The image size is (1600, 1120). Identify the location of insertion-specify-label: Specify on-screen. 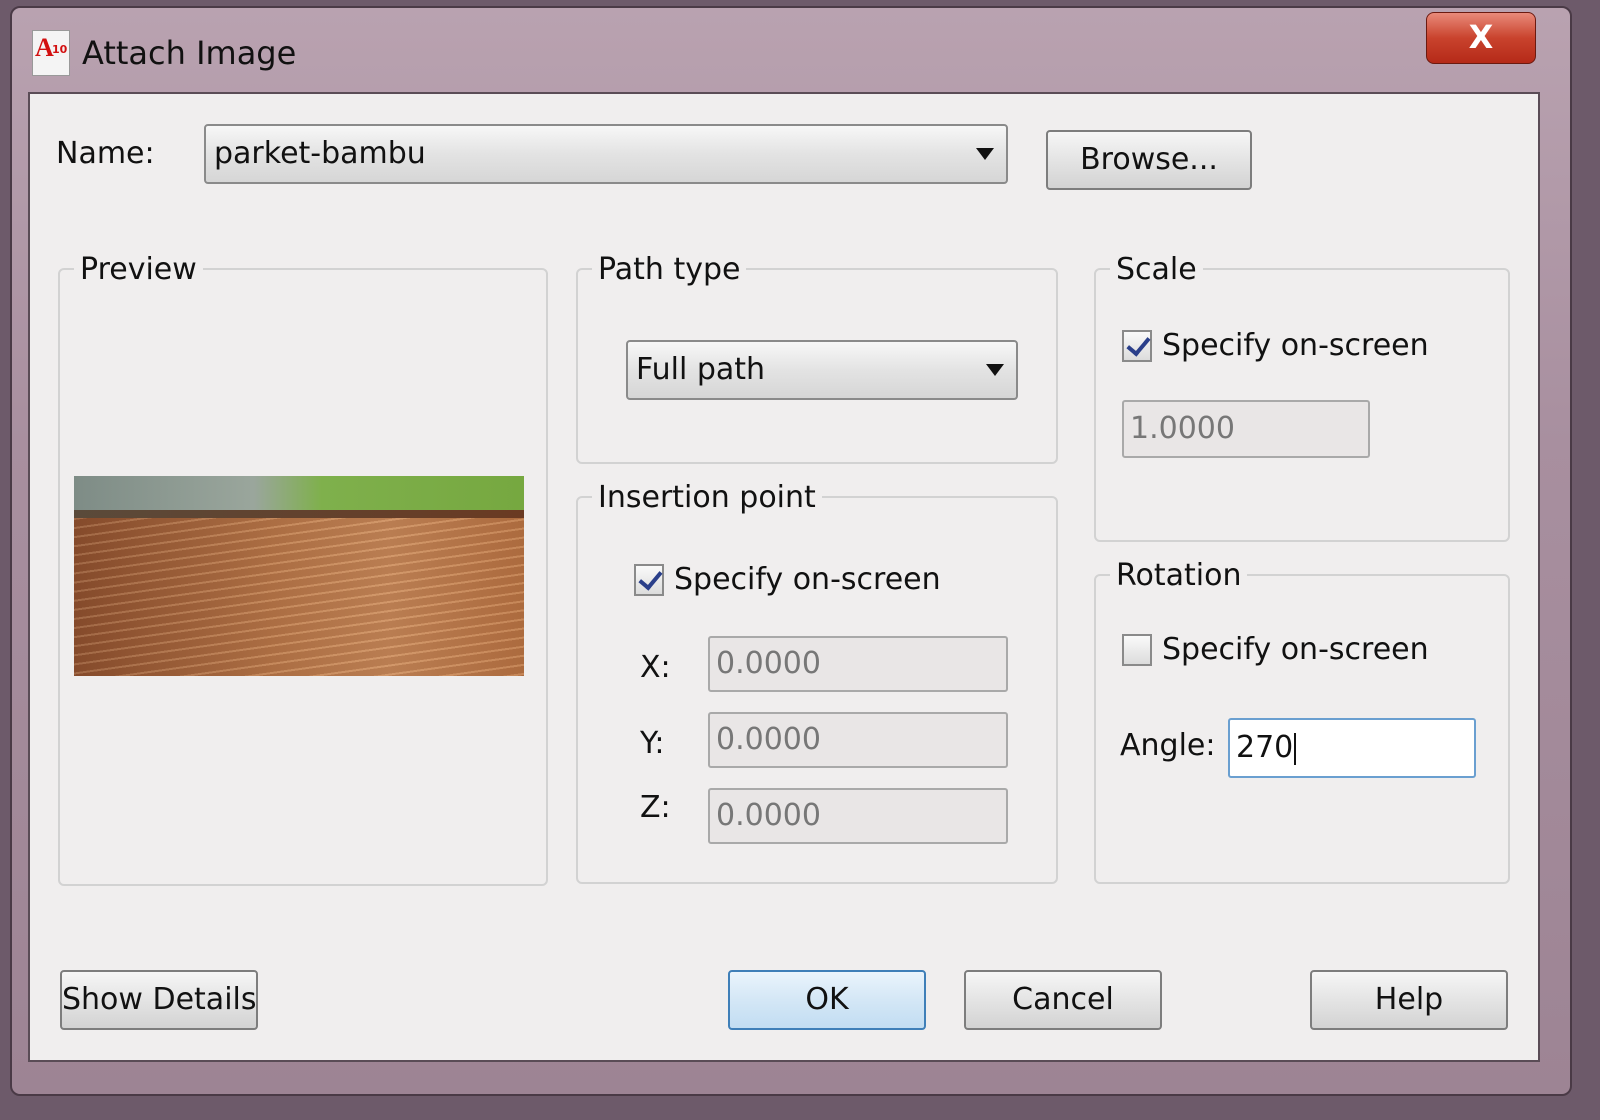
(807, 579).